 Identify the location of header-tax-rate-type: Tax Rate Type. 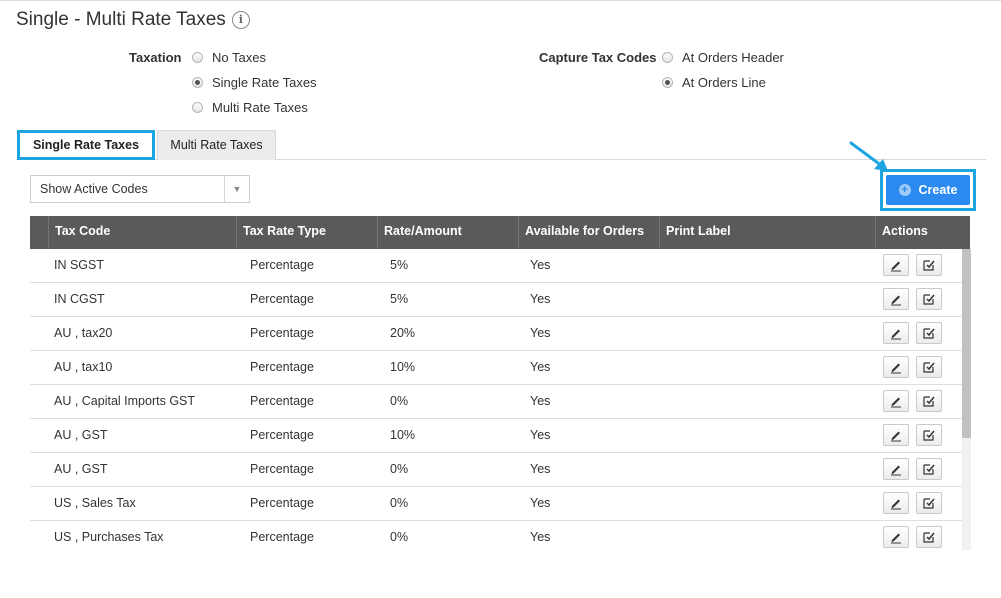
(306, 232).